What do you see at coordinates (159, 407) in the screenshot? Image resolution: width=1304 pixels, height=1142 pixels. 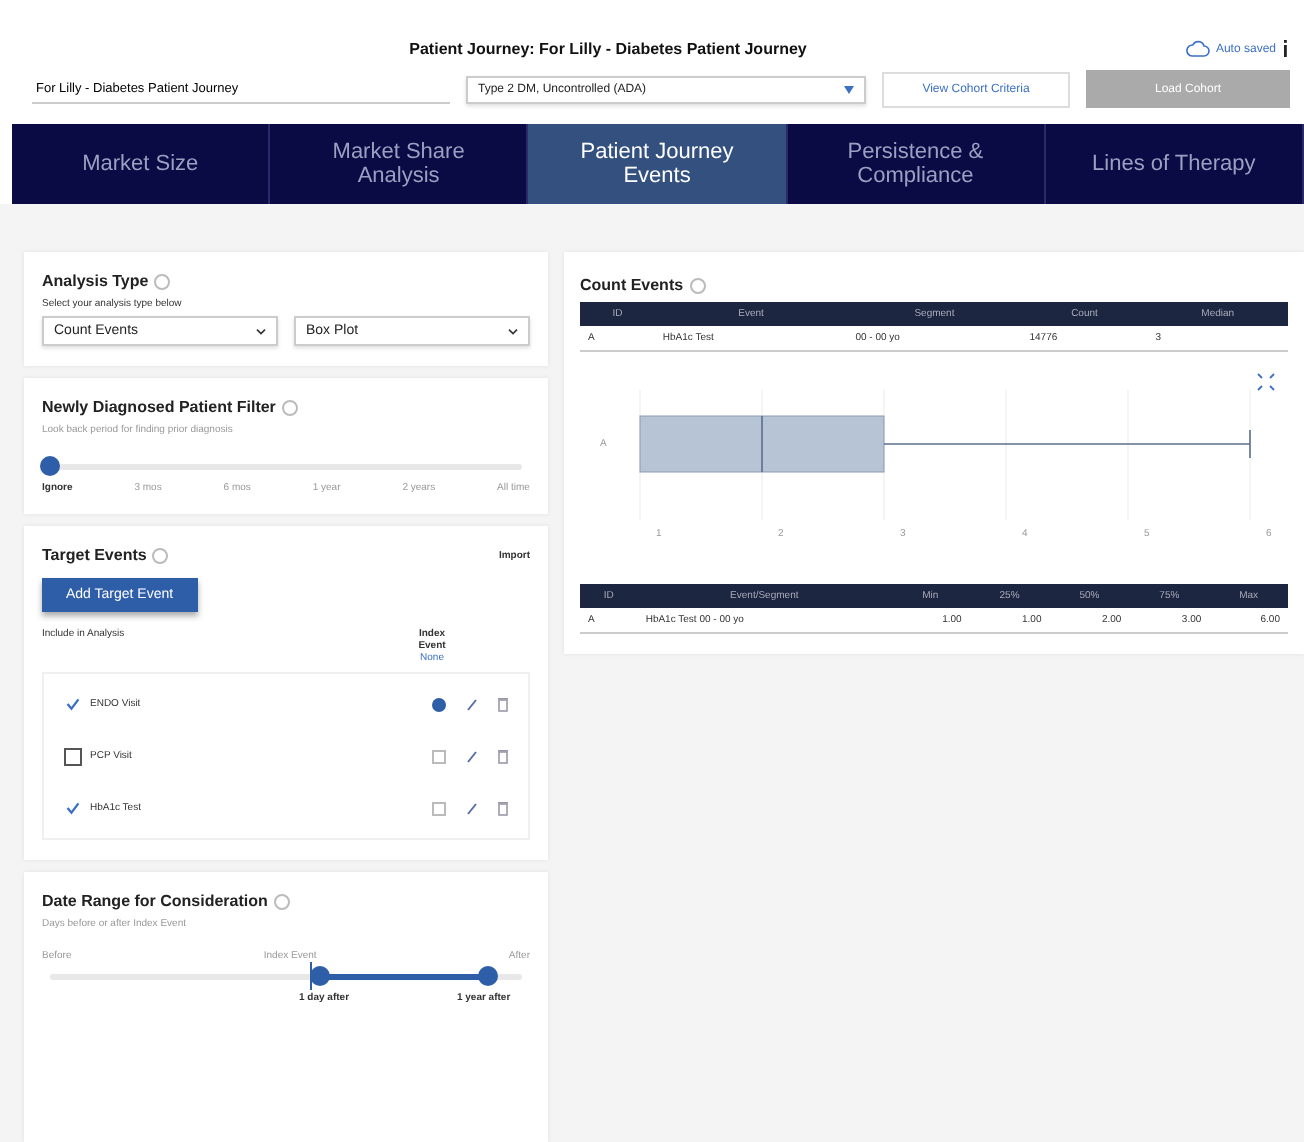 I see `section-title: Newly Diagnosed Patient Filter` at bounding box center [159, 407].